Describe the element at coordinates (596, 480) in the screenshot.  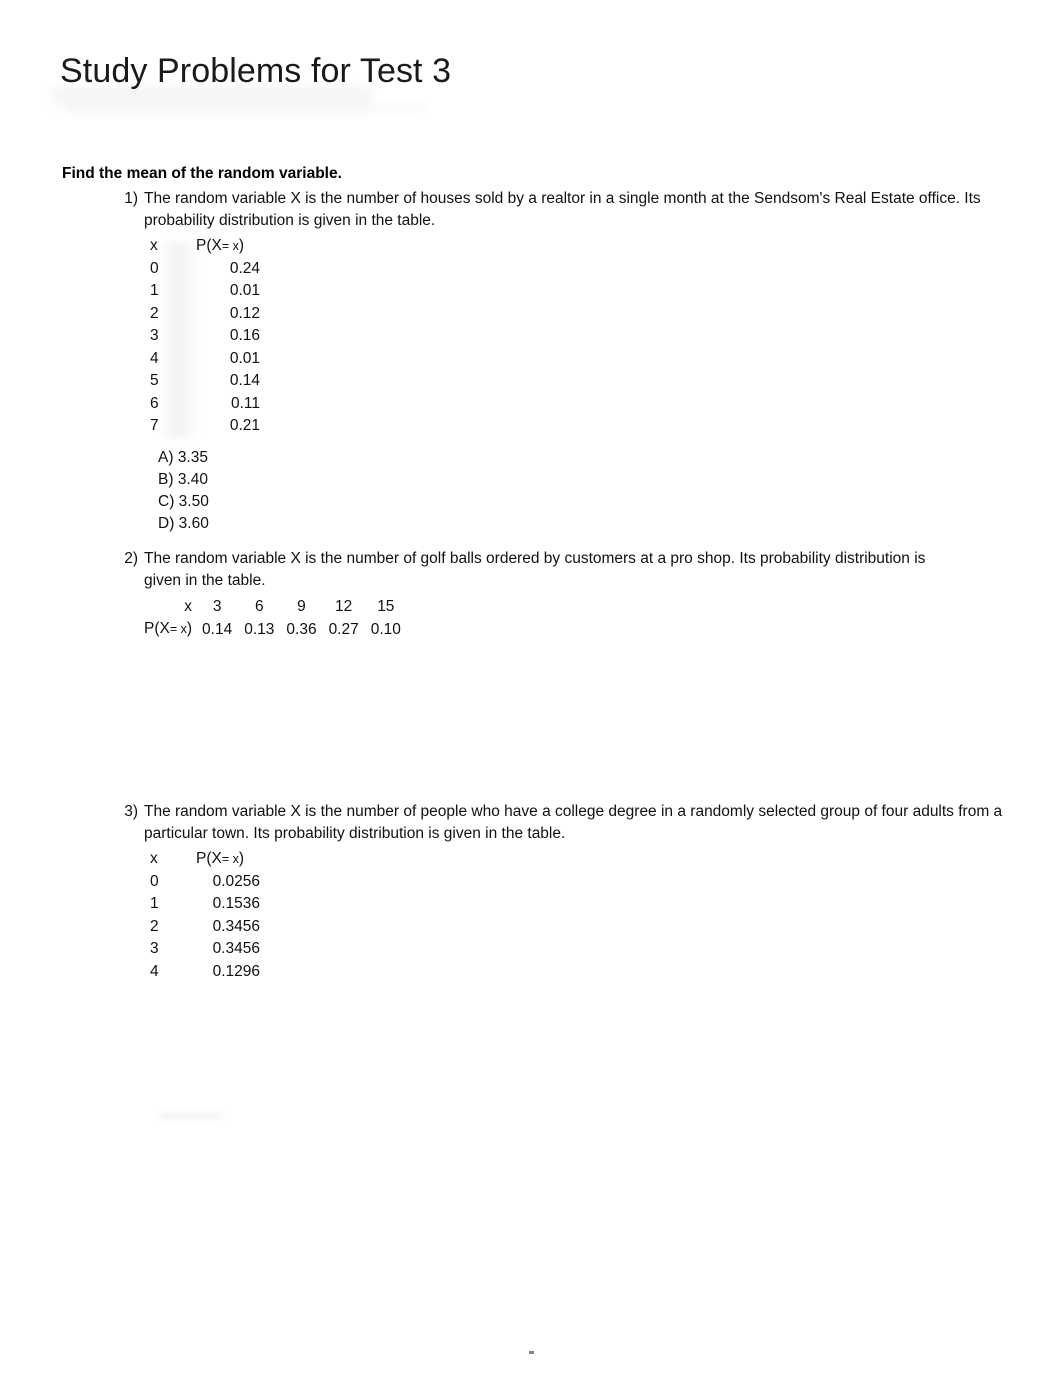
I see `answer-choice-b: B) 3.40` at that location.